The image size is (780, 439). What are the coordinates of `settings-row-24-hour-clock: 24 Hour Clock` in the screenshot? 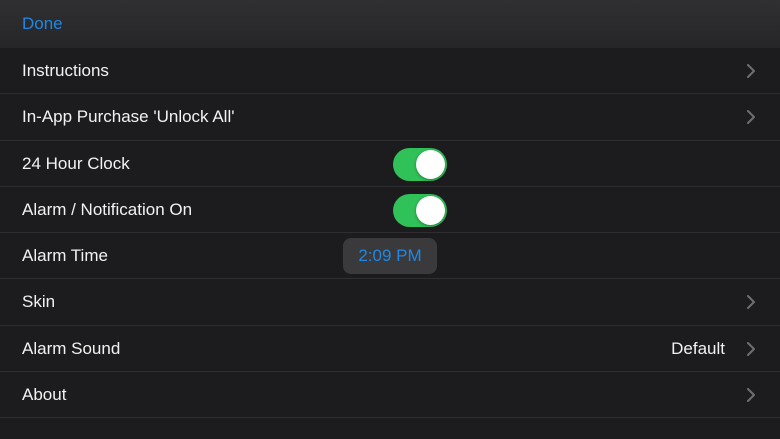 It's located at (390, 164).